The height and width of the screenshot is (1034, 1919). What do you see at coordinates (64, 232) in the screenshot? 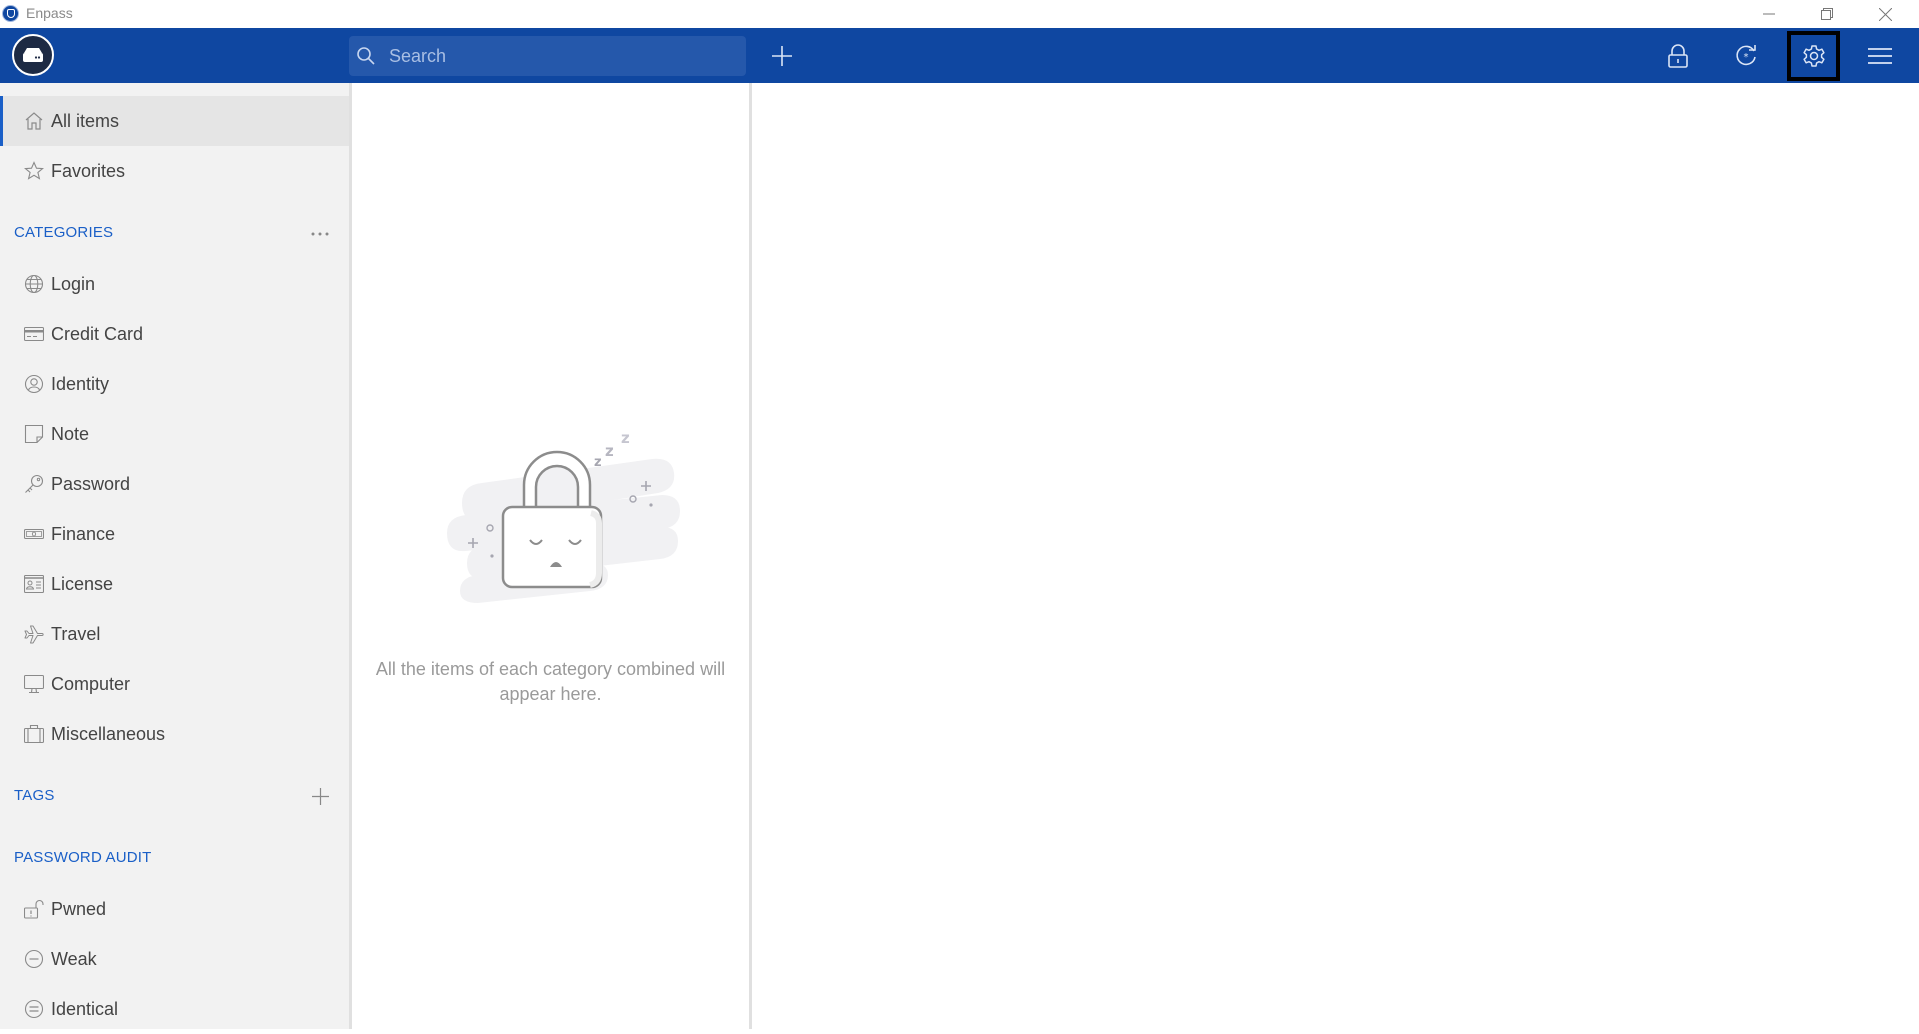
I see `categories-heading: CATEGORIES` at bounding box center [64, 232].